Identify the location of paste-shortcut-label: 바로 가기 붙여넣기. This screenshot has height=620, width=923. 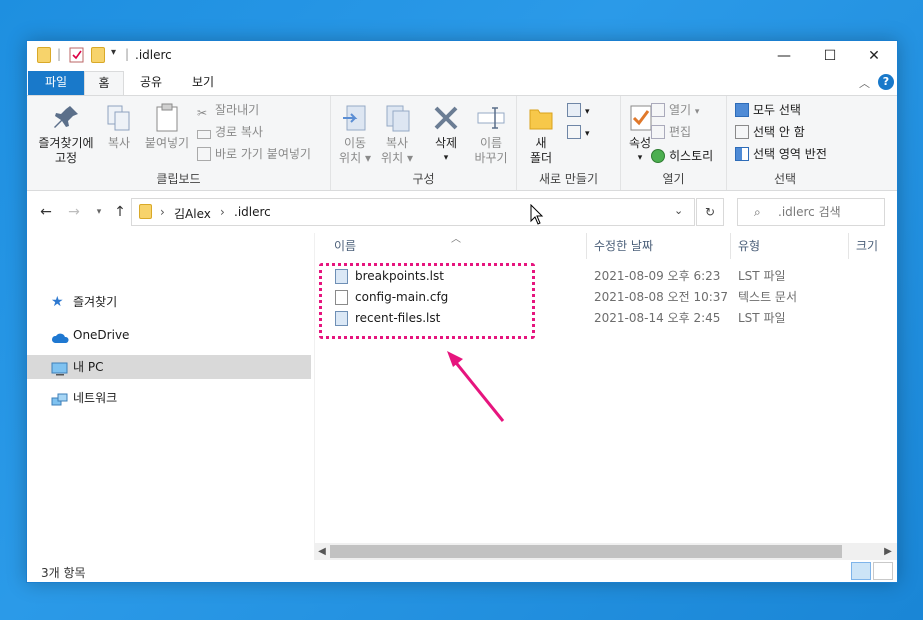
(263, 154).